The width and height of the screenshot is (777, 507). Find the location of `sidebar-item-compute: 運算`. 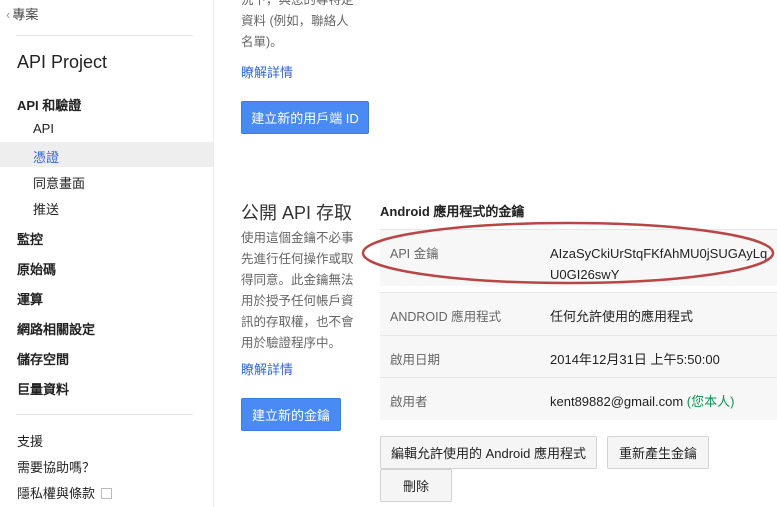

sidebar-item-compute: 運算 is located at coordinates (30, 298).